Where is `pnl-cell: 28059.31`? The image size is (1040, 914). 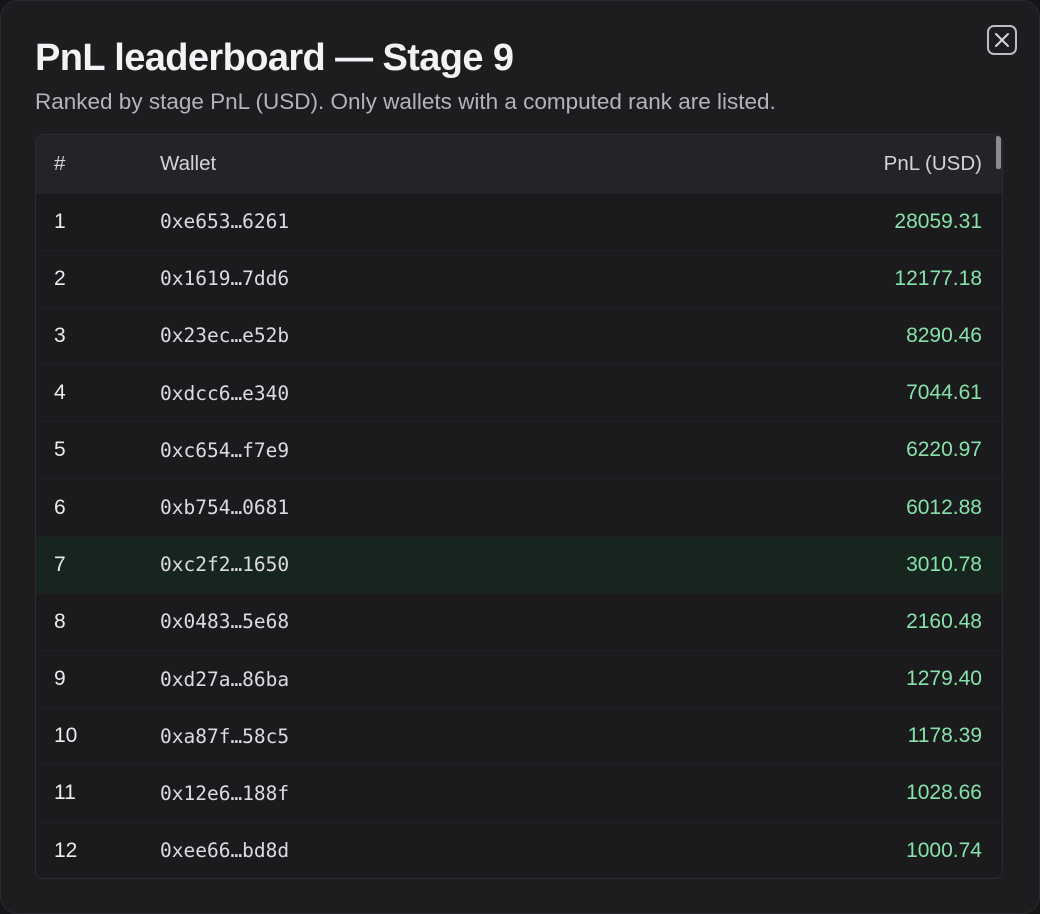
pnl-cell: 28059.31 is located at coordinates (938, 221).